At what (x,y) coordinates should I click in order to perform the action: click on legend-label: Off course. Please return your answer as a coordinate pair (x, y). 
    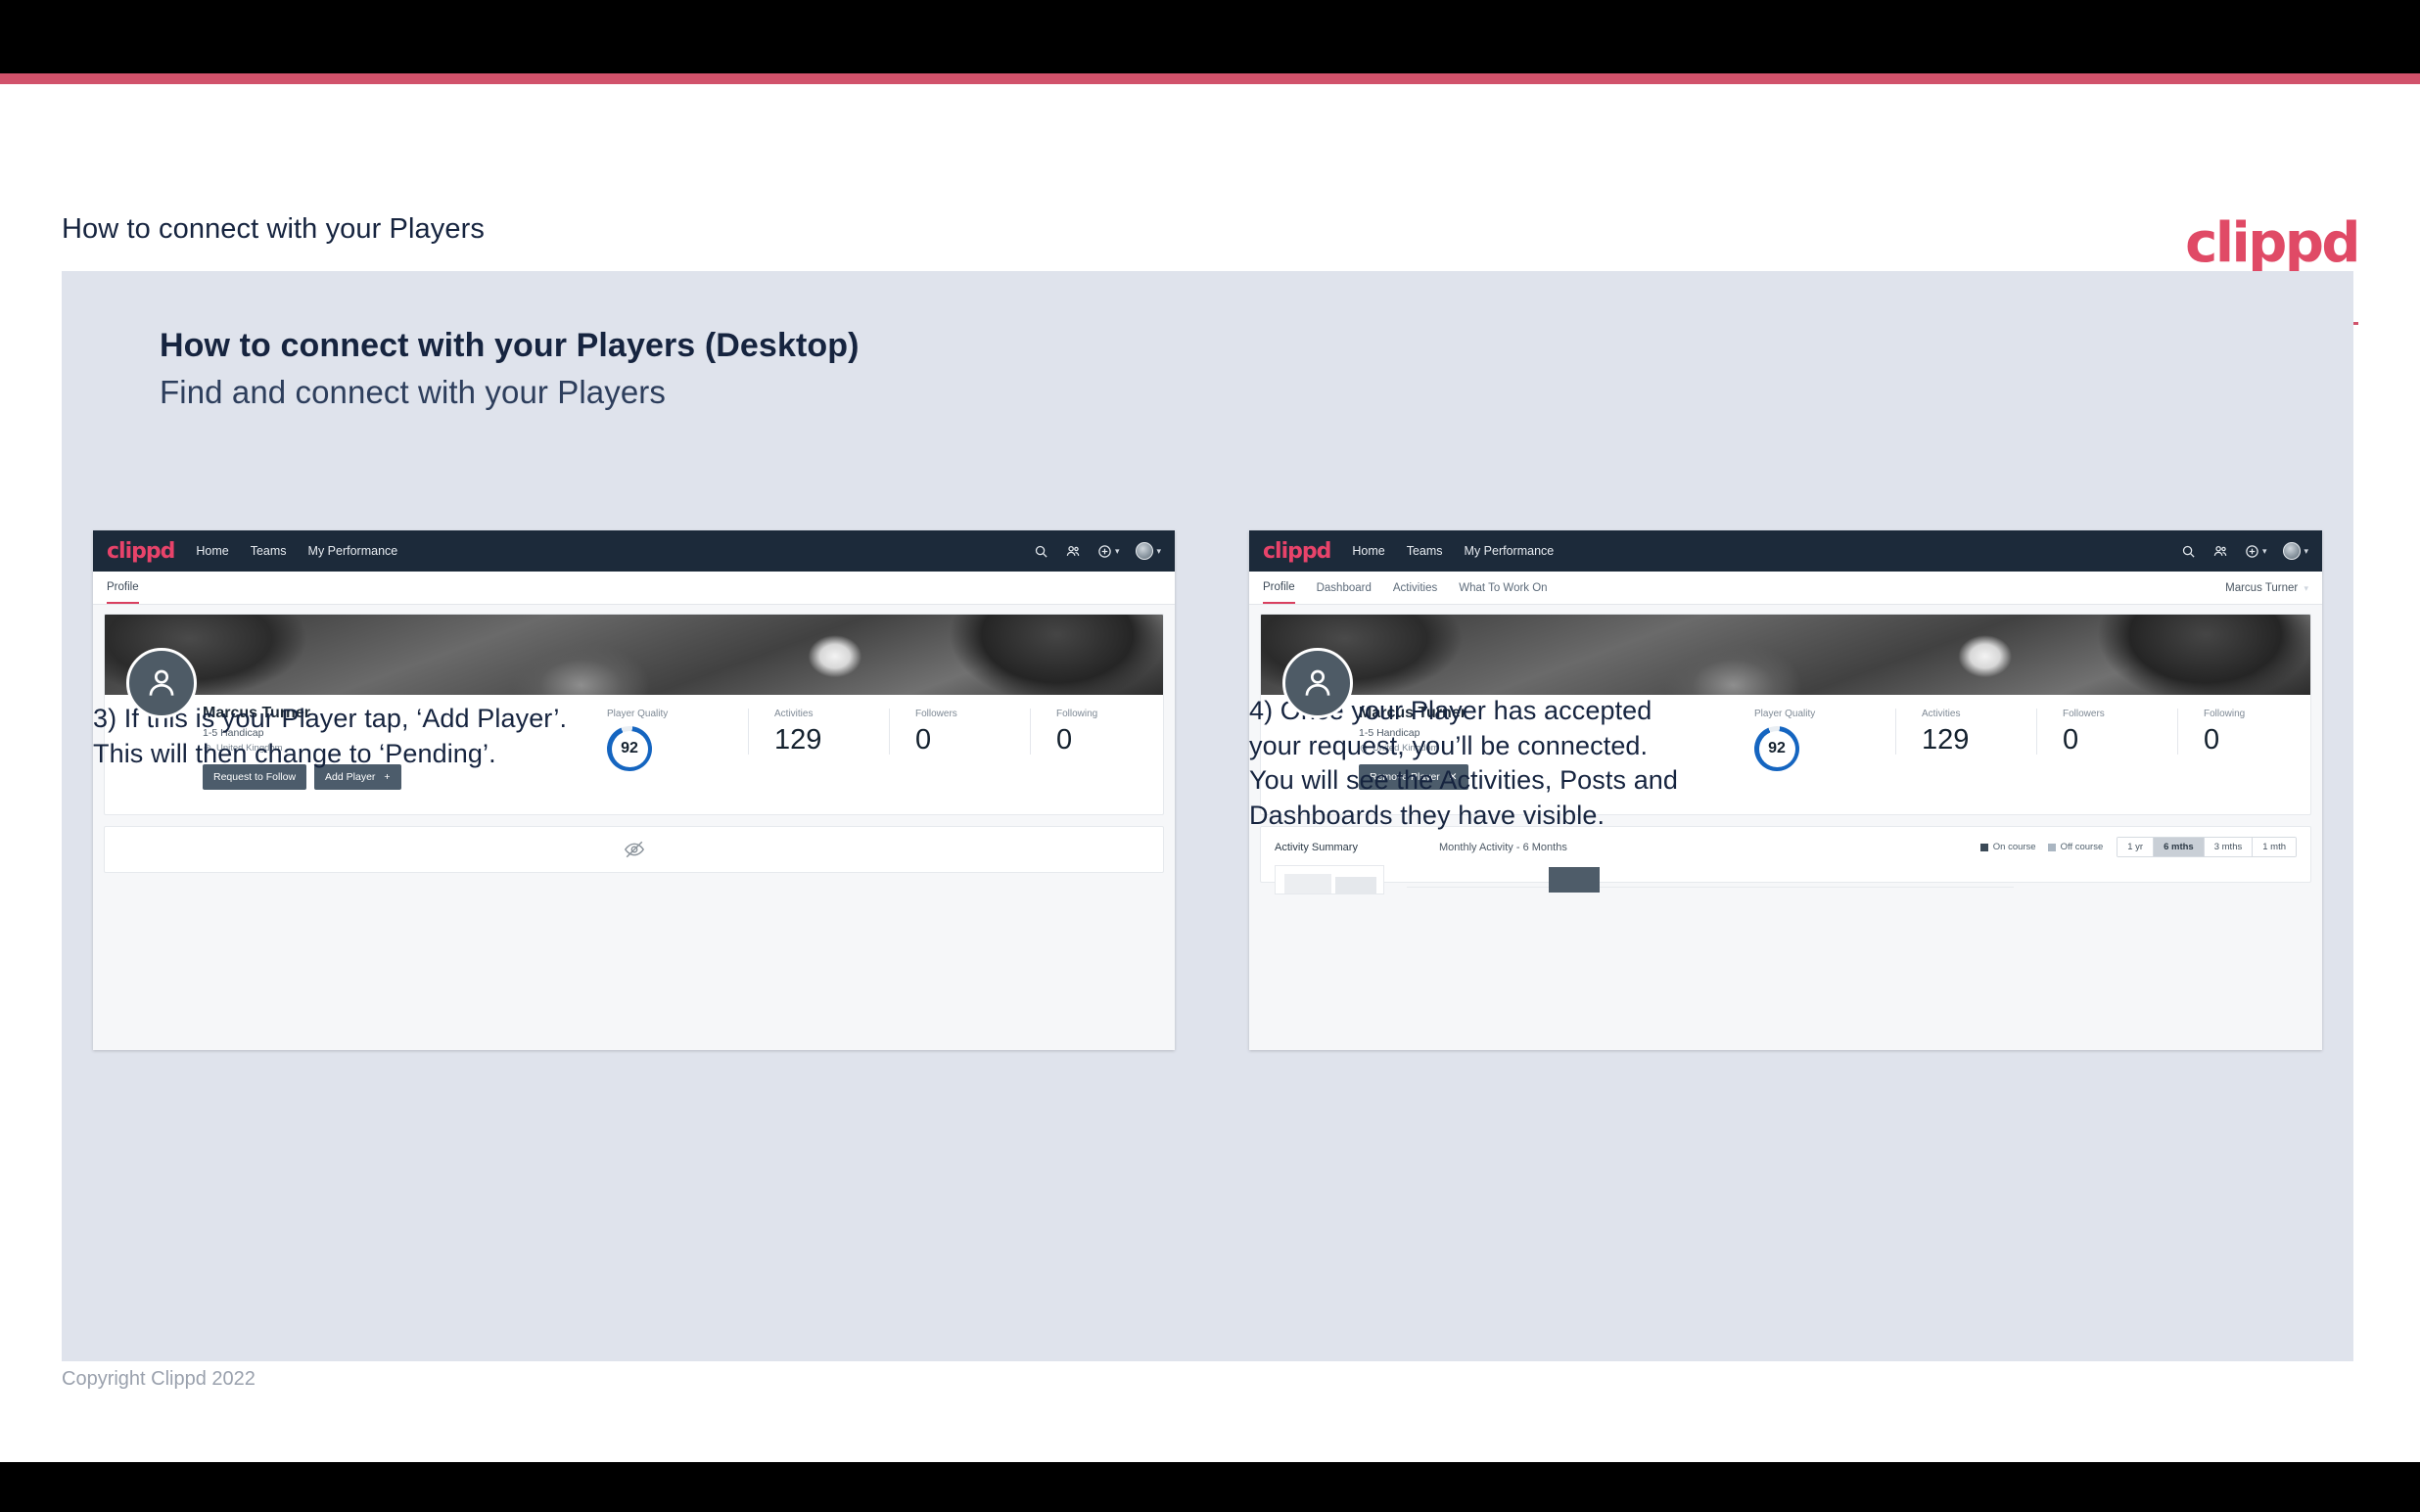
    Looking at the image, I should click on (2082, 847).